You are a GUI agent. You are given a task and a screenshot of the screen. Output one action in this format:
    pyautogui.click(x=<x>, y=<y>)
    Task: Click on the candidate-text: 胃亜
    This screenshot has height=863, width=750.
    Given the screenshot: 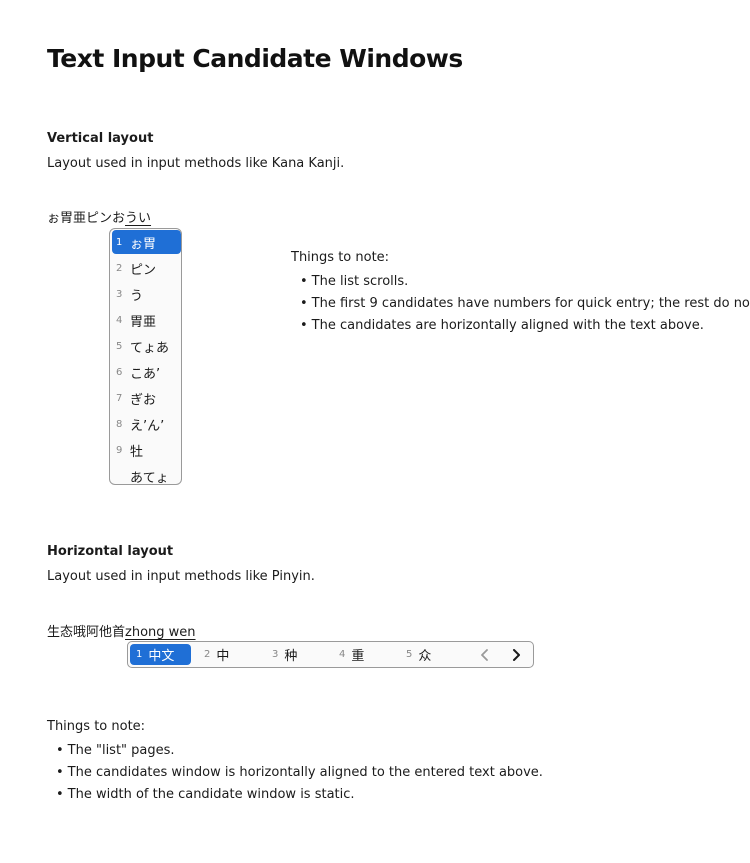 What is the action you would take?
    pyautogui.click(x=143, y=322)
    